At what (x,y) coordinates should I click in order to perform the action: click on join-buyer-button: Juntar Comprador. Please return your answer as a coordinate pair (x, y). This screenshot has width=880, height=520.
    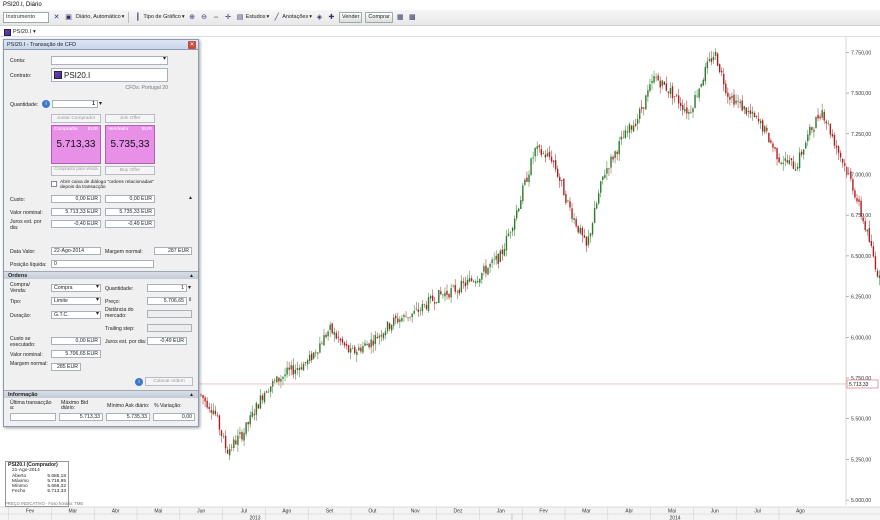
    Looking at the image, I should click on (76, 118).